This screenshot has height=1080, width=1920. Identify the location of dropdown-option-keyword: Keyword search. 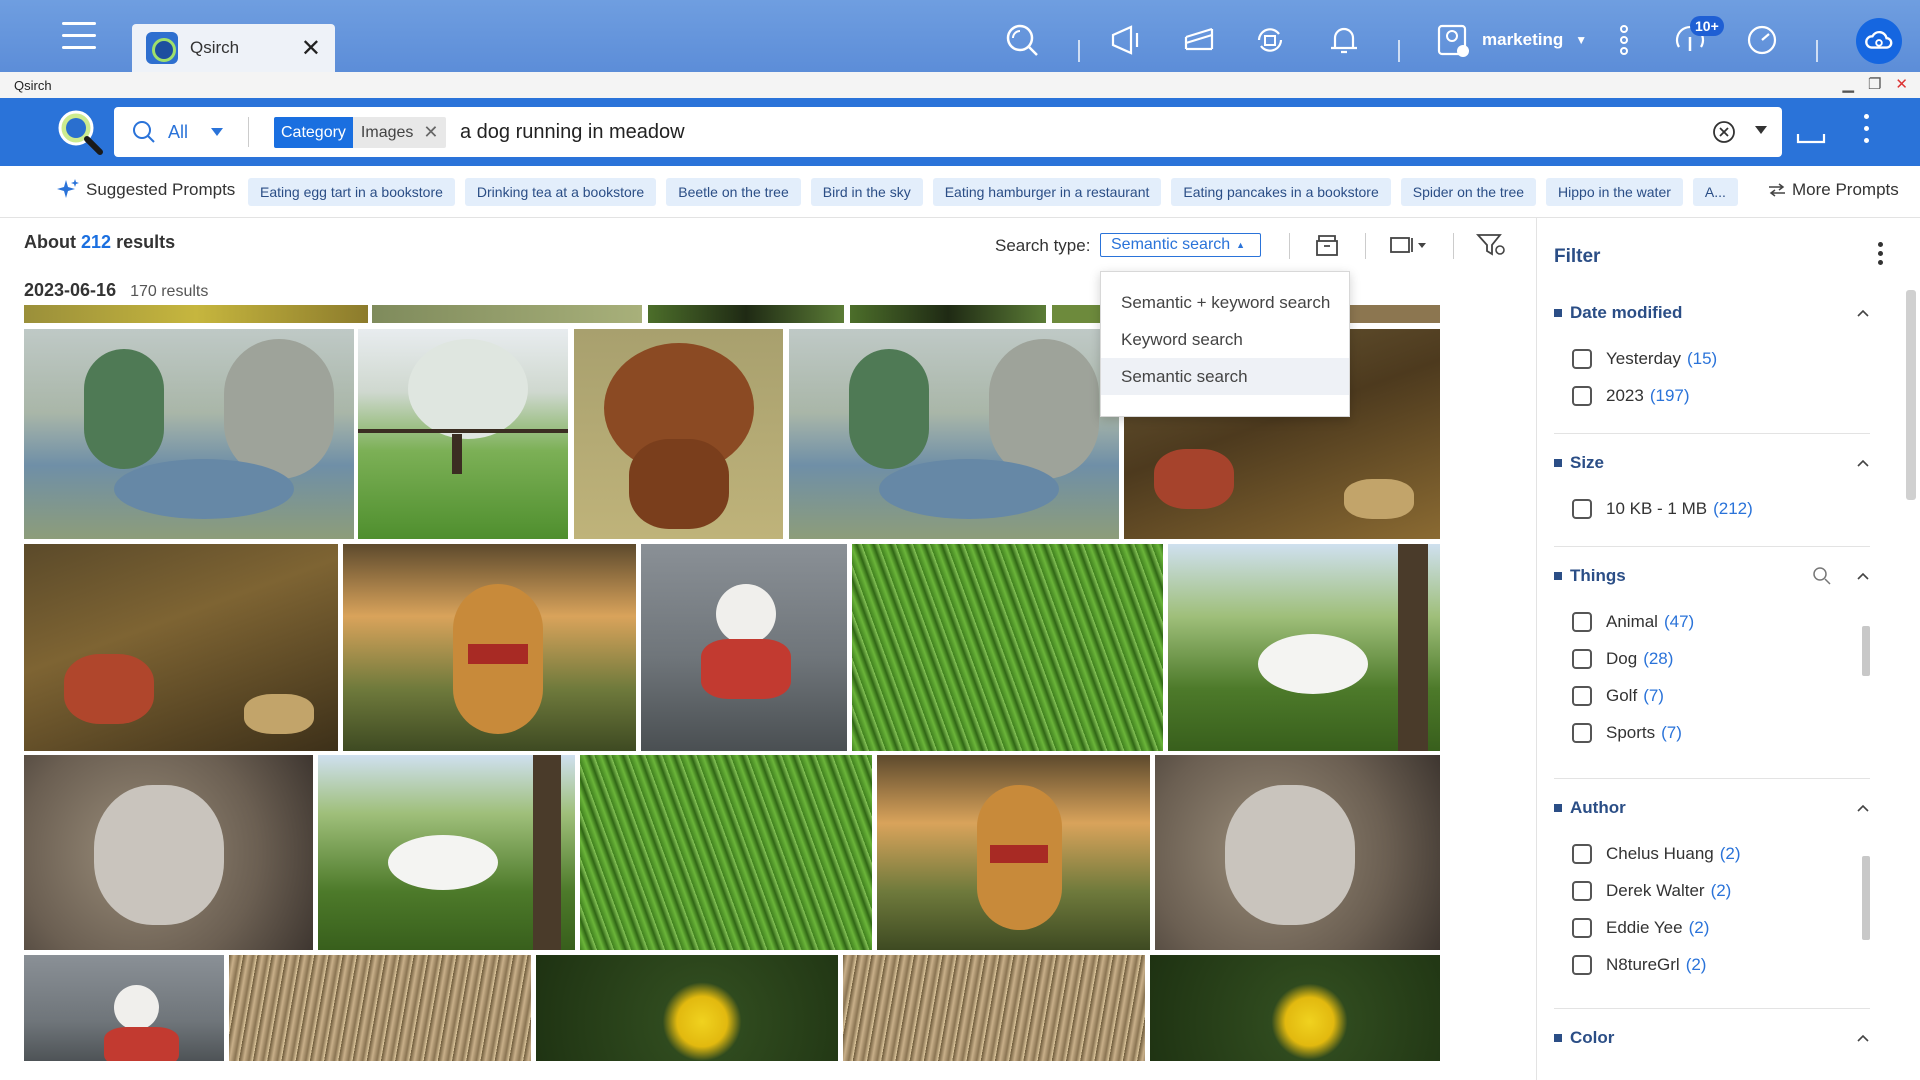
(1225, 339).